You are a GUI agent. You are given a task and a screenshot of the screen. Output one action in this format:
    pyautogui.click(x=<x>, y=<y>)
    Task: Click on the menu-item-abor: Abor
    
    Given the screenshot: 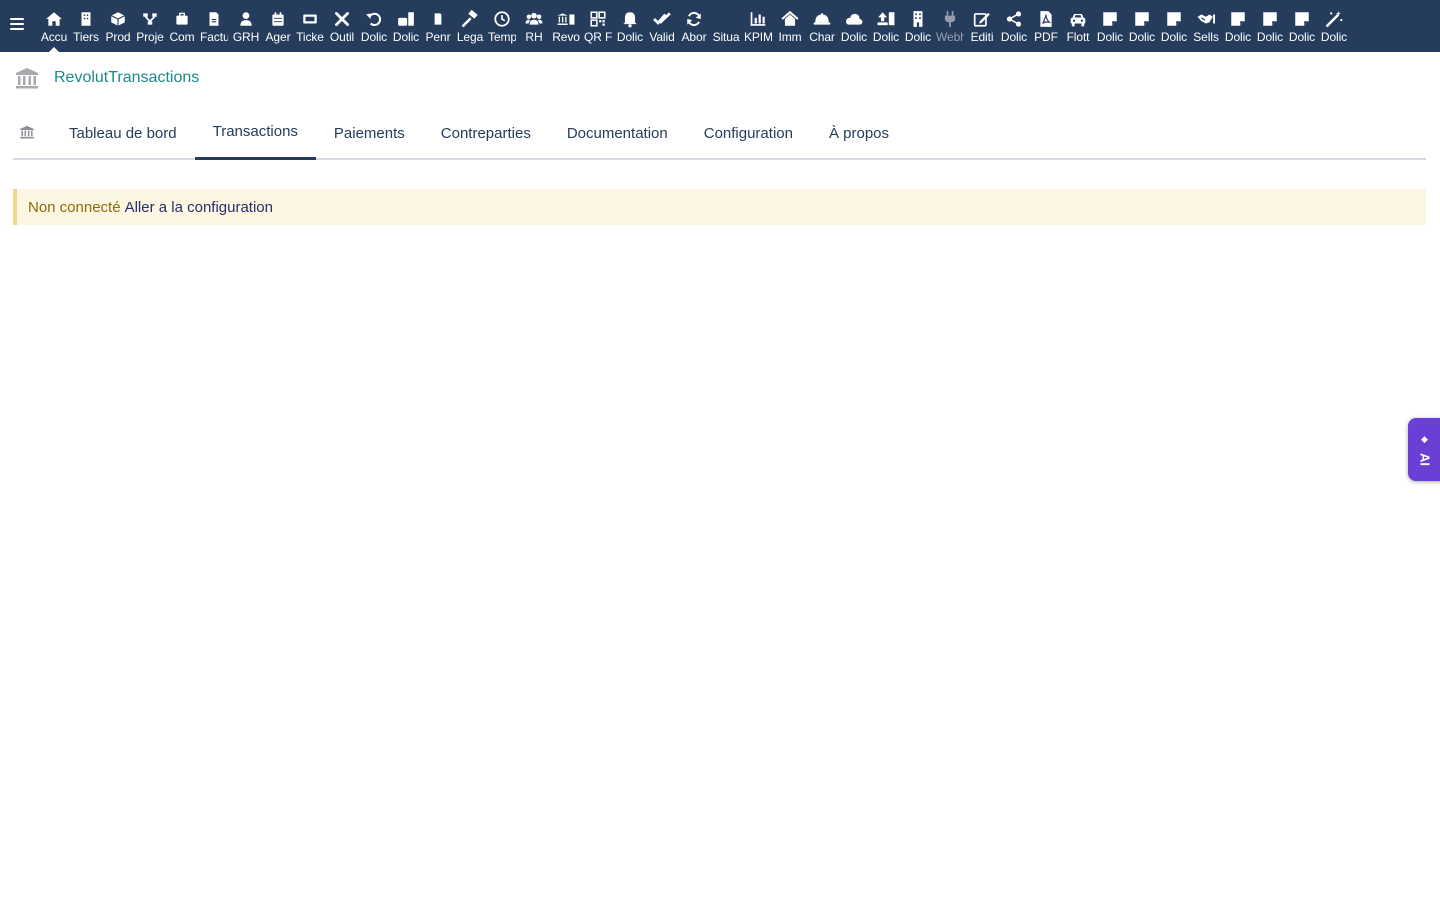 What is the action you would take?
    pyautogui.click(x=694, y=26)
    